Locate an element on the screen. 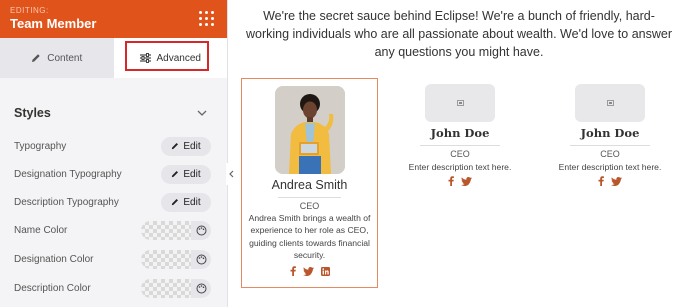 The height and width of the screenshot is (307, 680). collapse-sidebar-button is located at coordinates (231, 174).